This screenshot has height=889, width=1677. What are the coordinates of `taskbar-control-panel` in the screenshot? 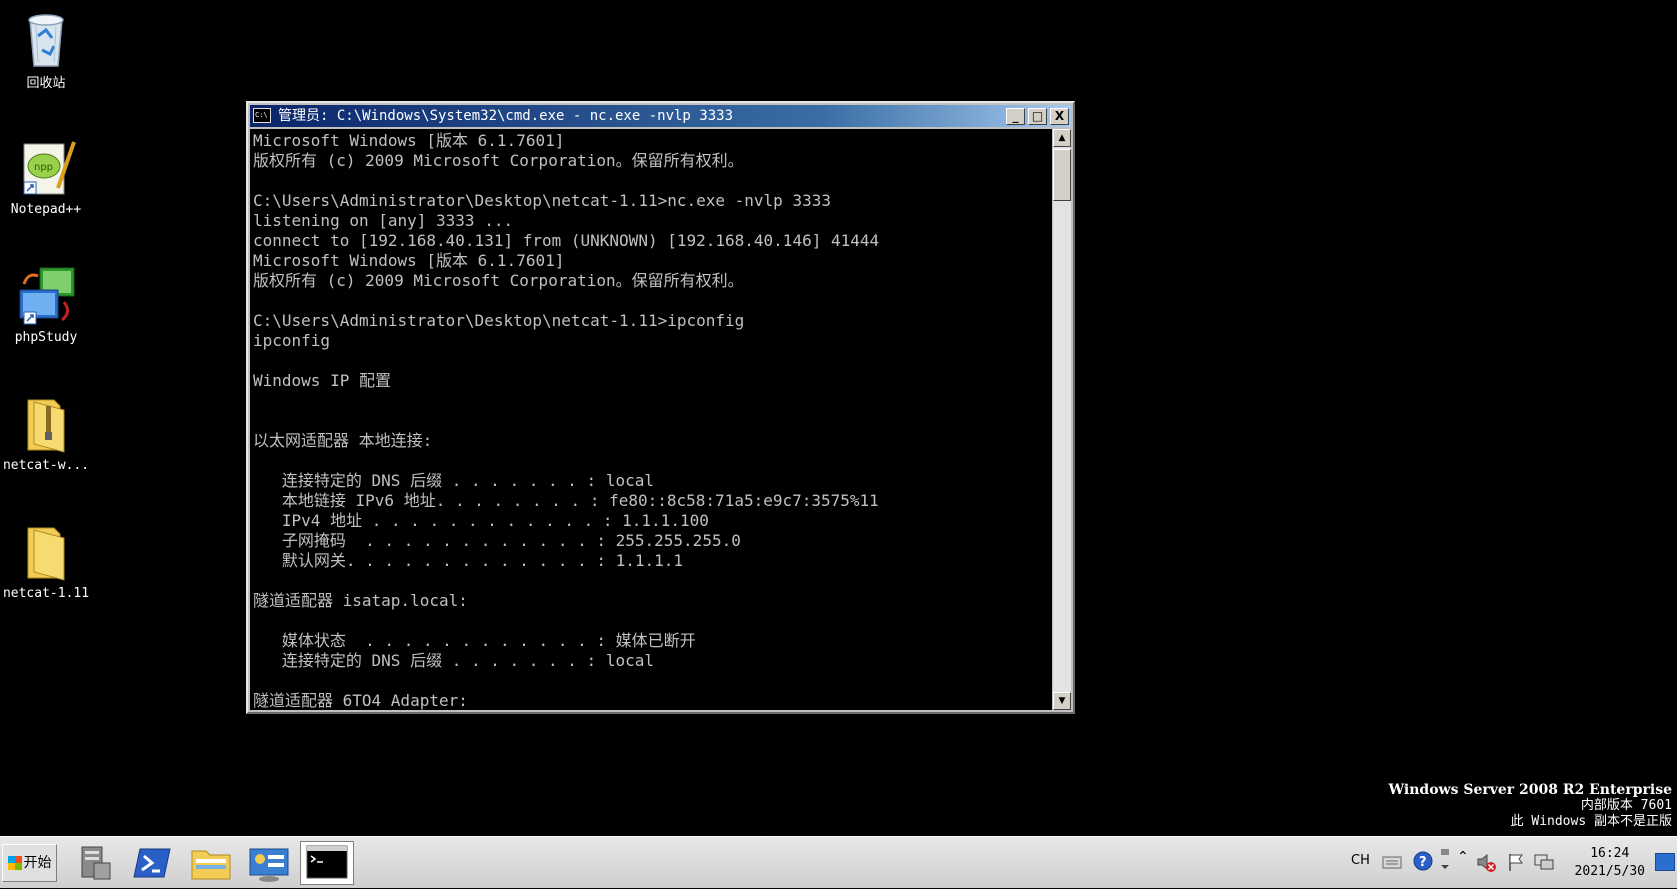 It's located at (269, 863).